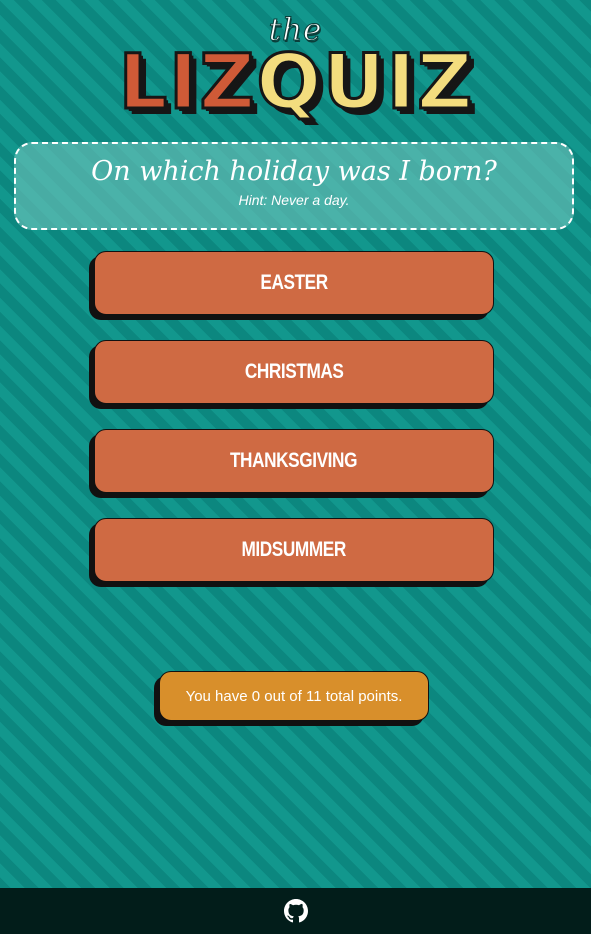 This screenshot has width=591, height=934. I want to click on score-display: You have 0 out of 11 total points., so click(294, 696).